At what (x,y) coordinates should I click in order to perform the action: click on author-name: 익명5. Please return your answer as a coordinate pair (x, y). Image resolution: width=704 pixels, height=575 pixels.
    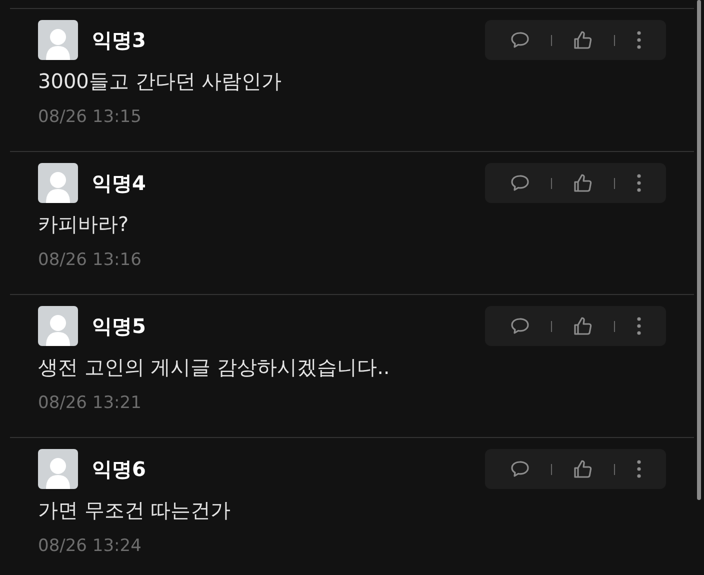
    Looking at the image, I should click on (119, 326).